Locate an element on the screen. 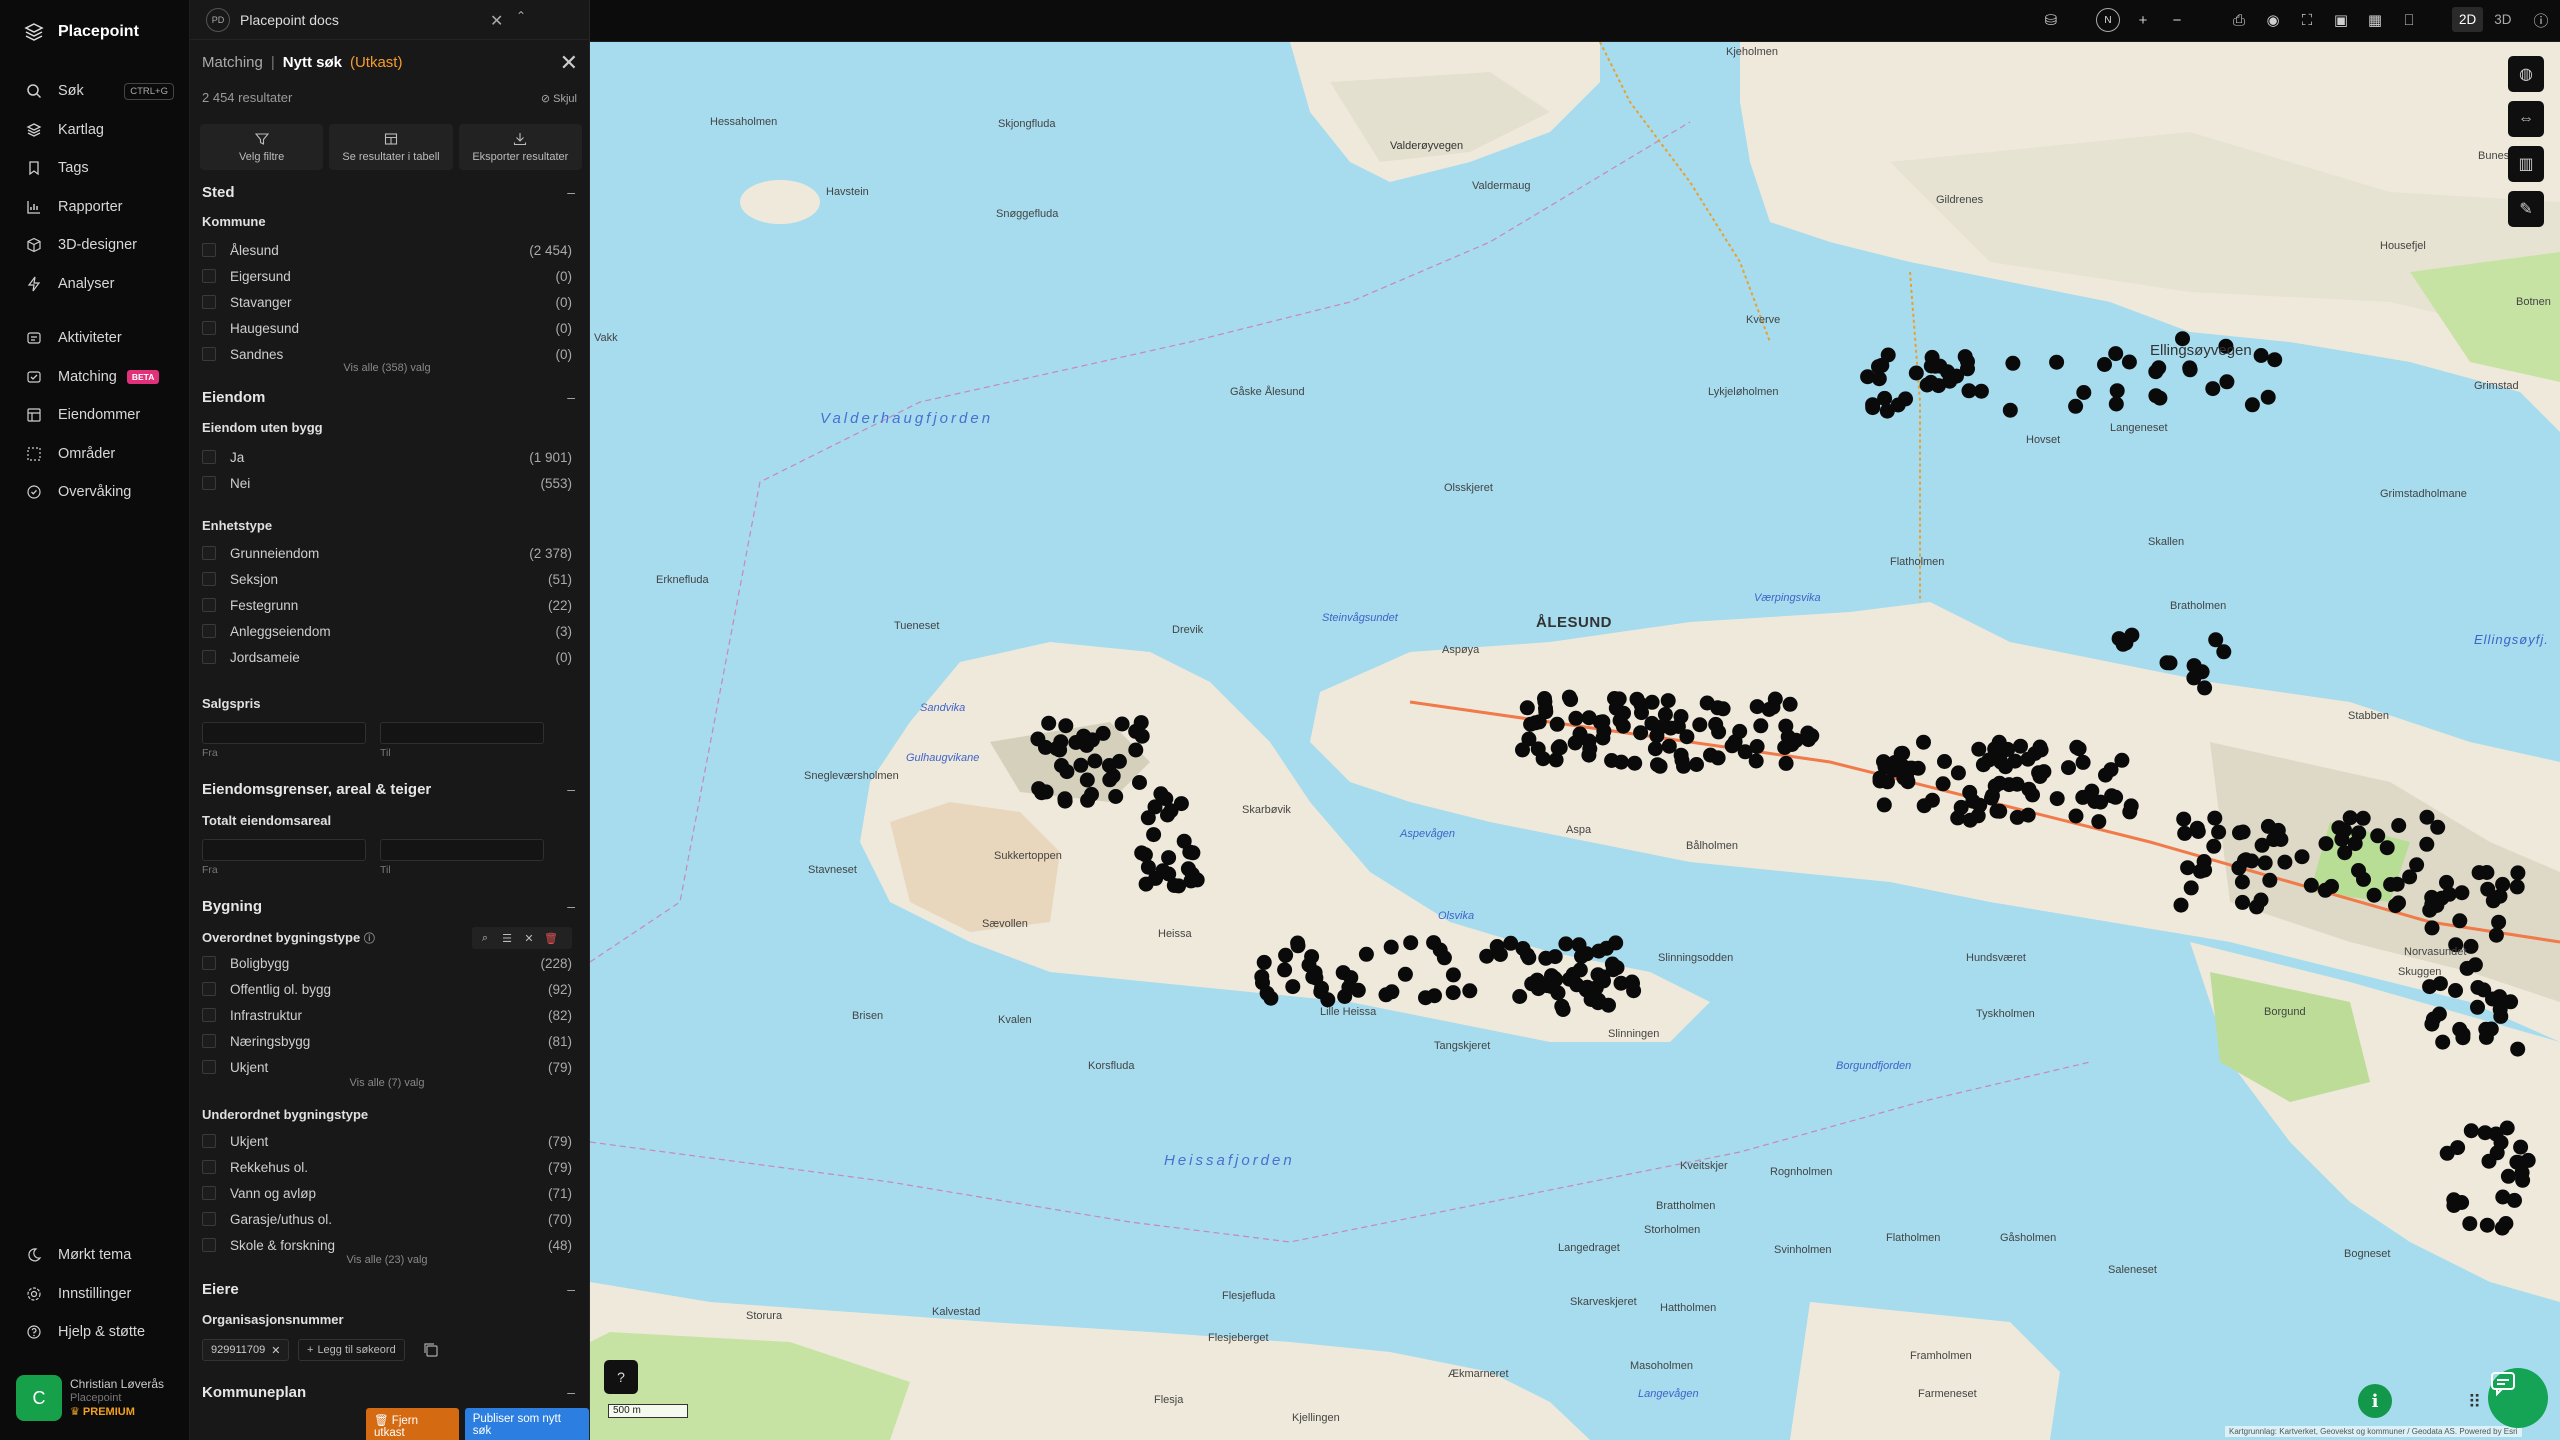 The height and width of the screenshot is (1440, 2560). chat-button is located at coordinates (2518, 1398).